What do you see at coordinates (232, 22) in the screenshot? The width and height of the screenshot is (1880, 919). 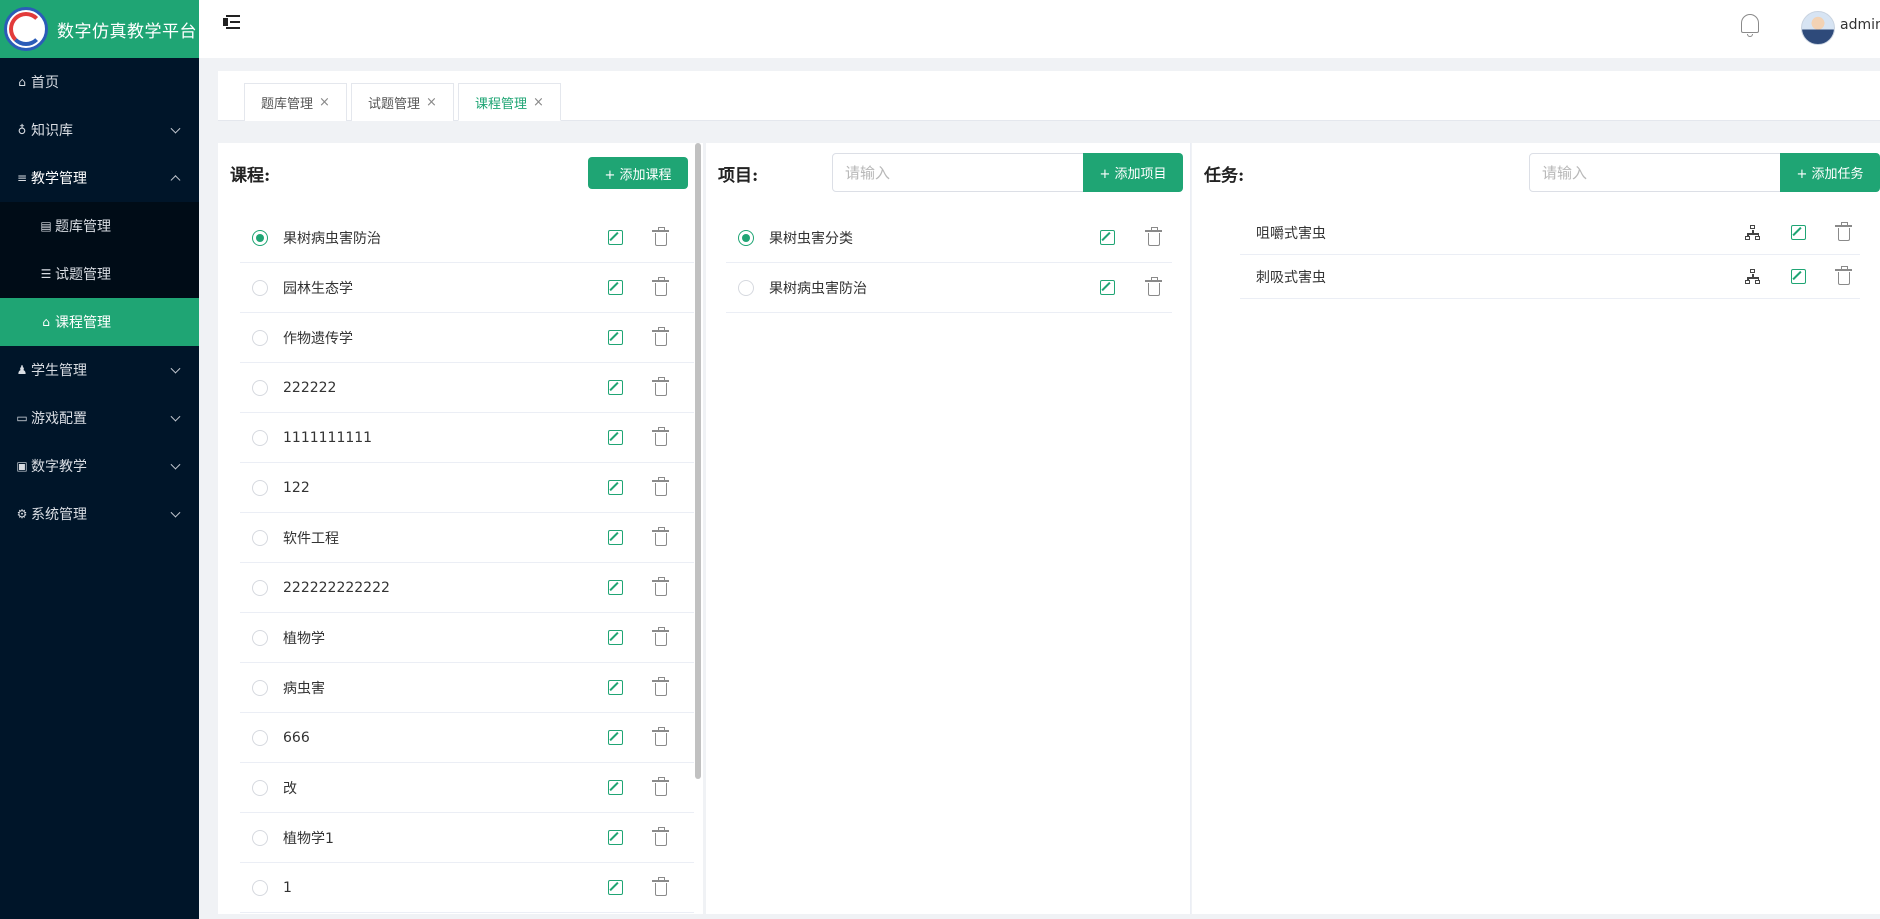 I see `collapse-menu-icon` at bounding box center [232, 22].